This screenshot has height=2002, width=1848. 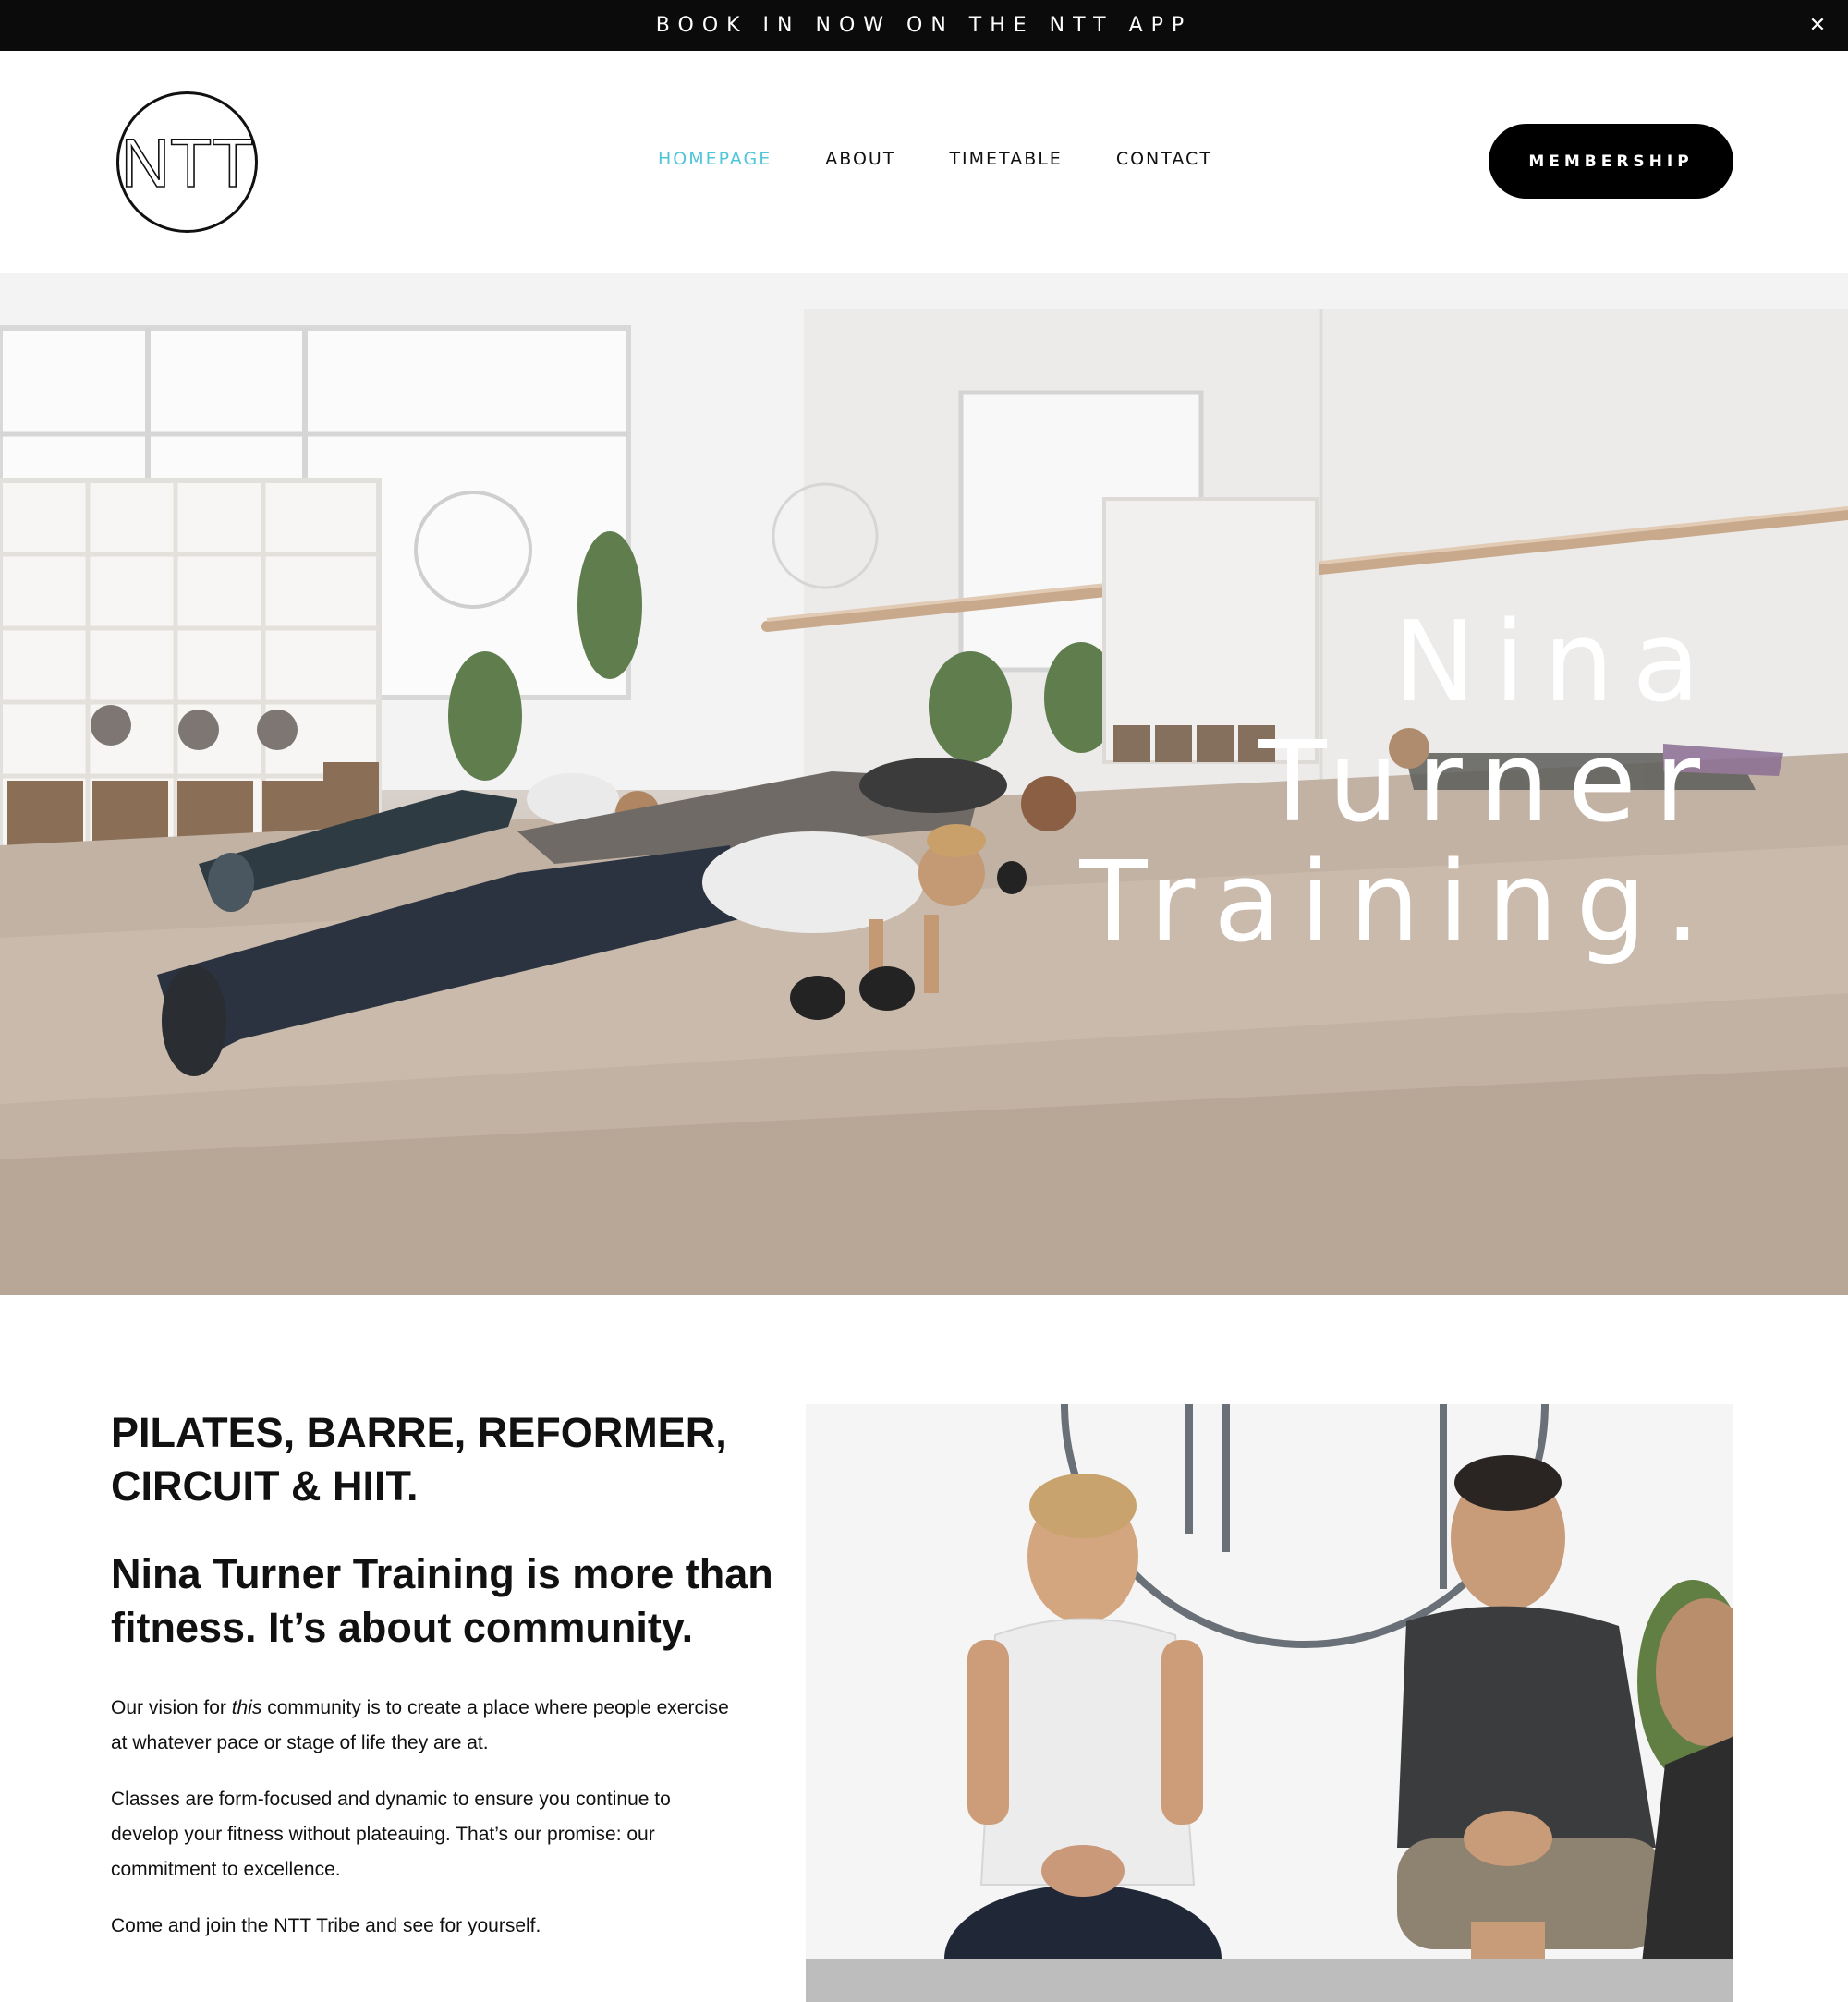 I want to click on nav-contact: CONTACT, so click(x=1164, y=159).